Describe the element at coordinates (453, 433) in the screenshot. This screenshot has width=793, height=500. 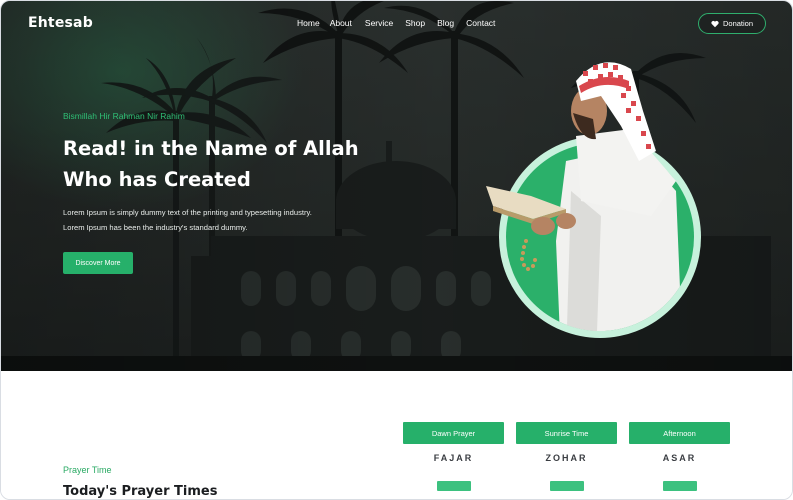
I see `prayer-card-title: Dawn Prayer` at that location.